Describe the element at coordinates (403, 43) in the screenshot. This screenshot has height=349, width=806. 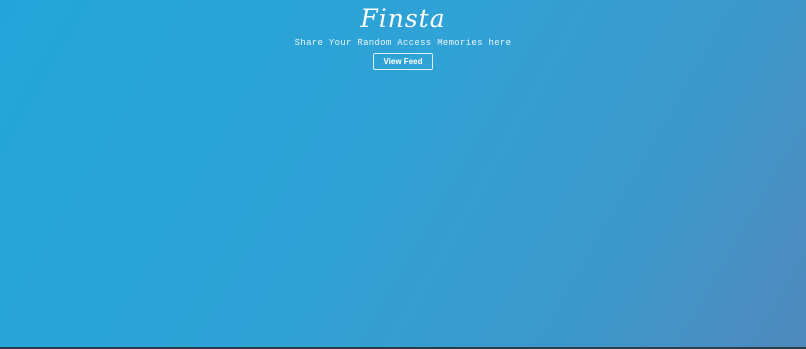
I see `tagline: Share Your Random Access Memories here` at that location.